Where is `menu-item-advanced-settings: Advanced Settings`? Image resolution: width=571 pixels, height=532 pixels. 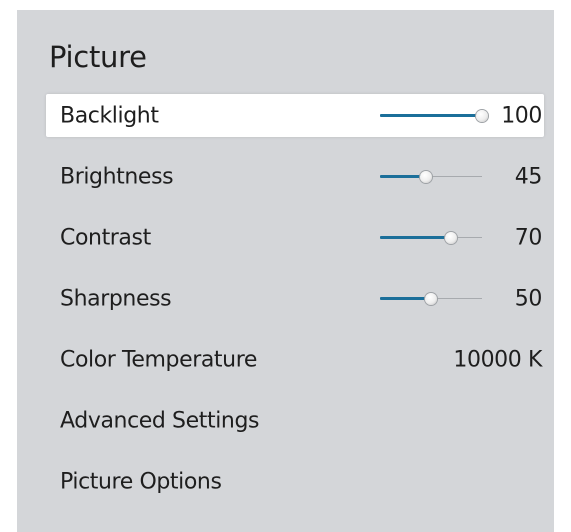 menu-item-advanced-settings: Advanced Settings is located at coordinates (295, 420).